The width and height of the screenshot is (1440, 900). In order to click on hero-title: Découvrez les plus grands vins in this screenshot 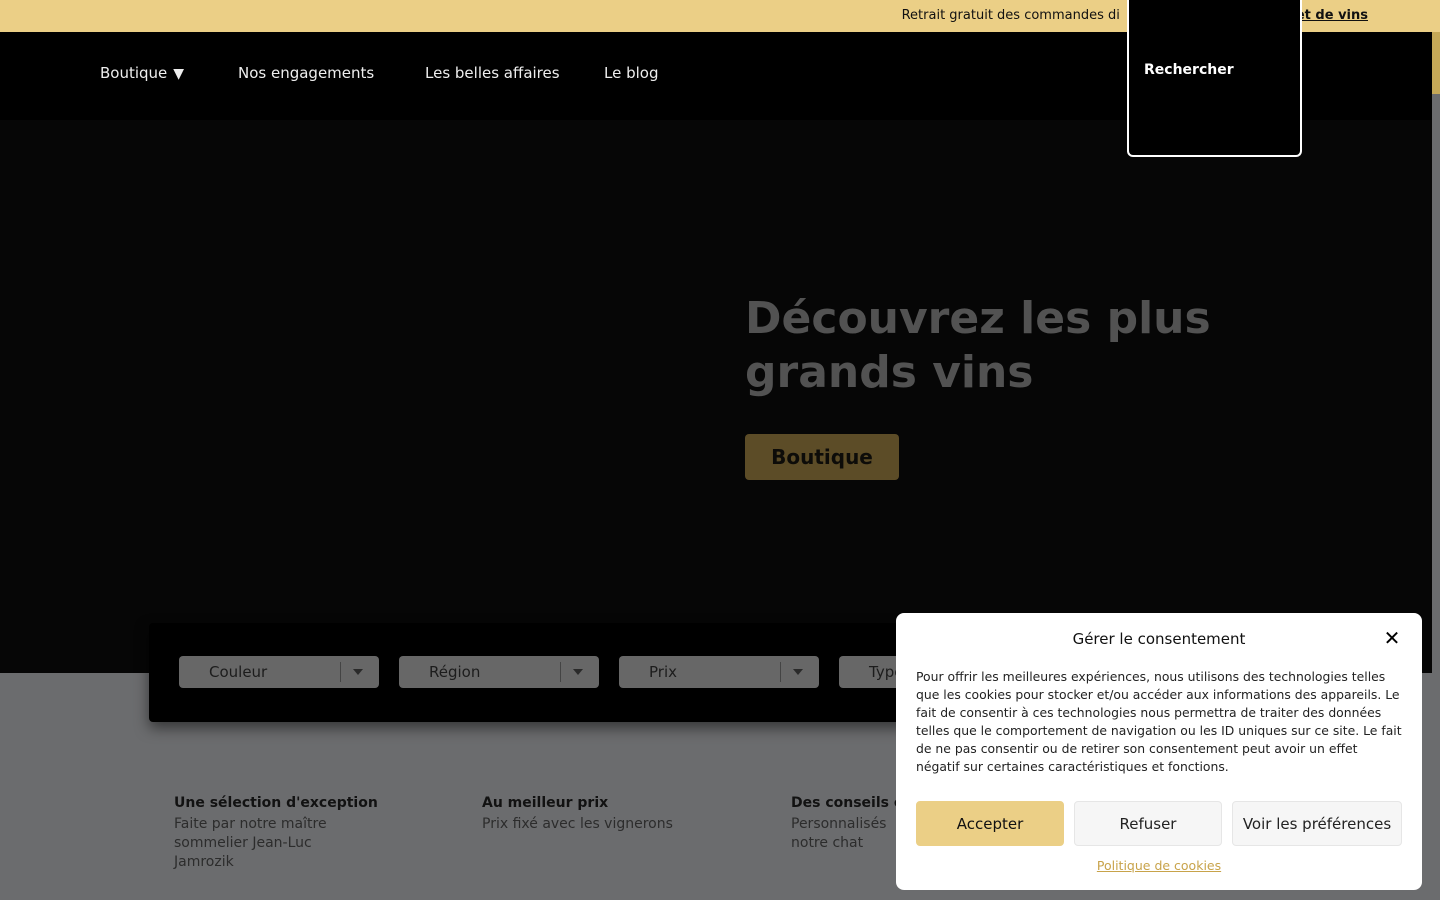, I will do `click(978, 345)`.